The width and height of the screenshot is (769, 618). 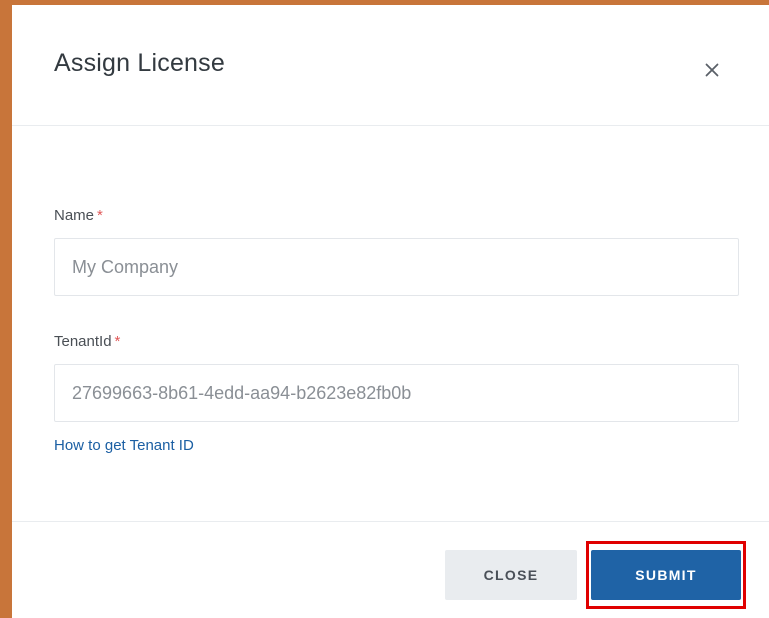 What do you see at coordinates (666, 575) in the screenshot?
I see `submit-button: SUBMIT` at bounding box center [666, 575].